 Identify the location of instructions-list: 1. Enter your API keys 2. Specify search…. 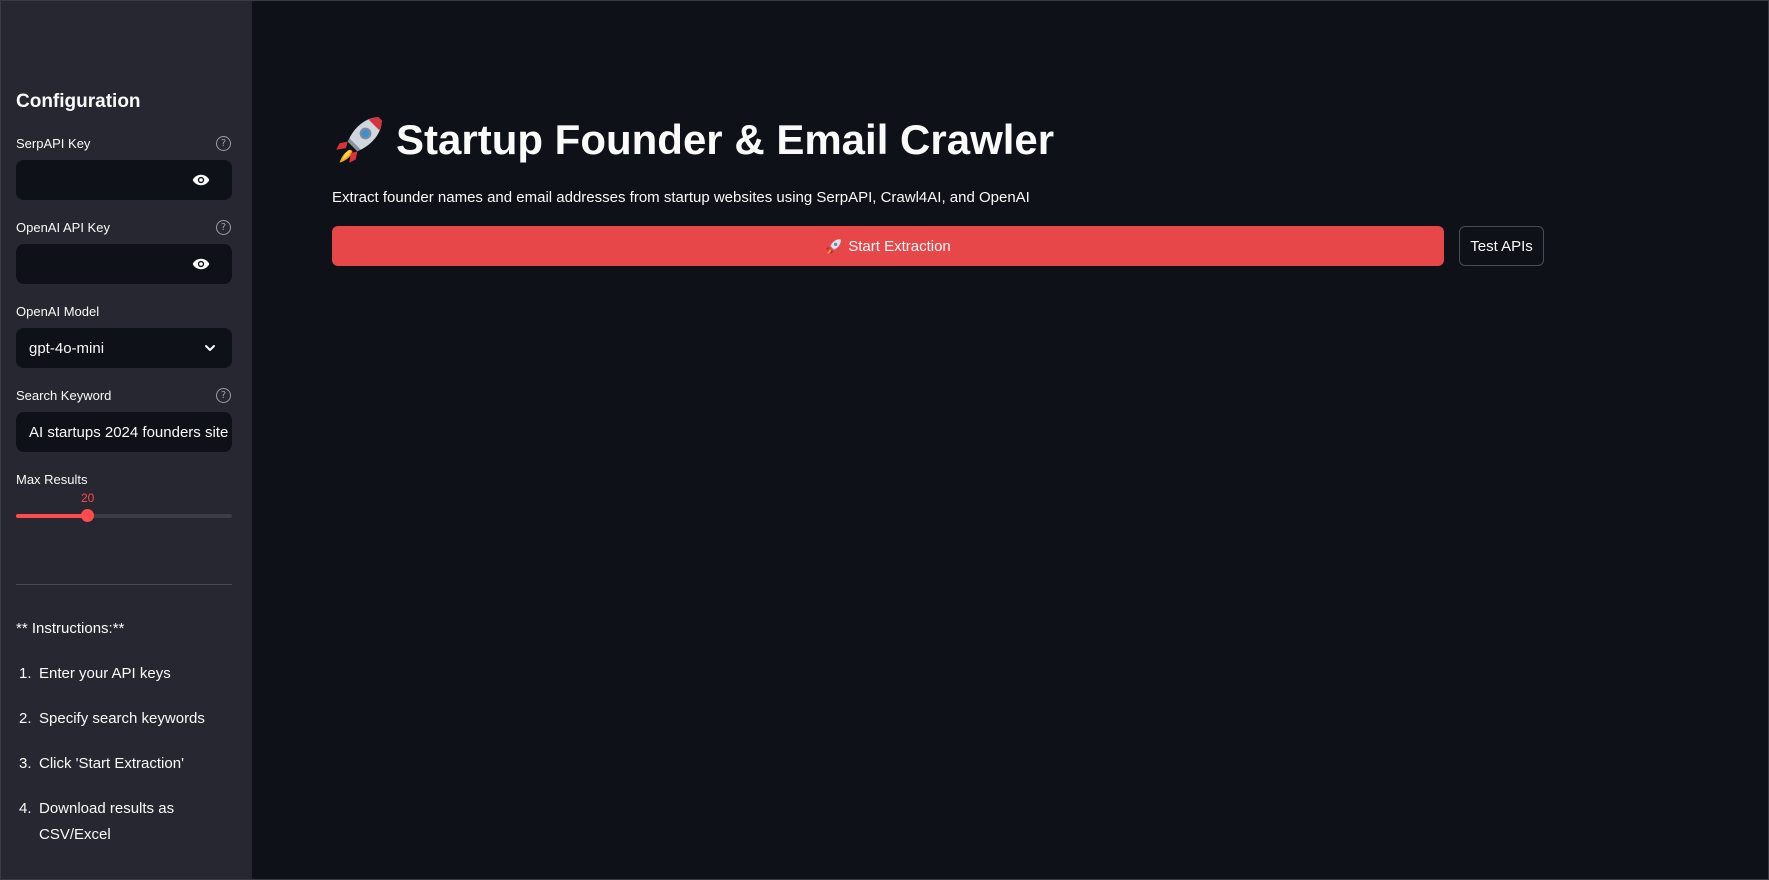
(126, 764).